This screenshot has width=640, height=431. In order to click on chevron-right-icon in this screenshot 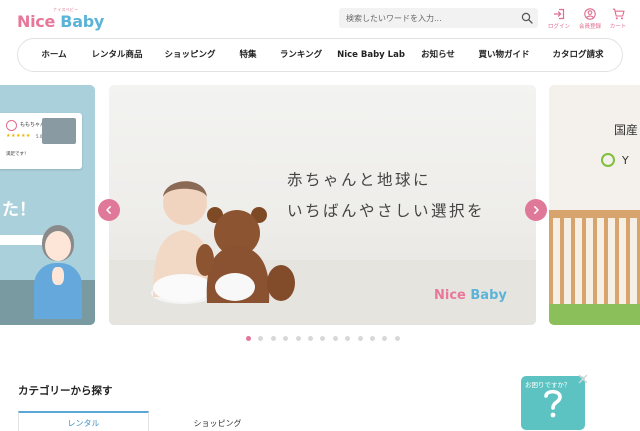, I will do `click(536, 210)`.